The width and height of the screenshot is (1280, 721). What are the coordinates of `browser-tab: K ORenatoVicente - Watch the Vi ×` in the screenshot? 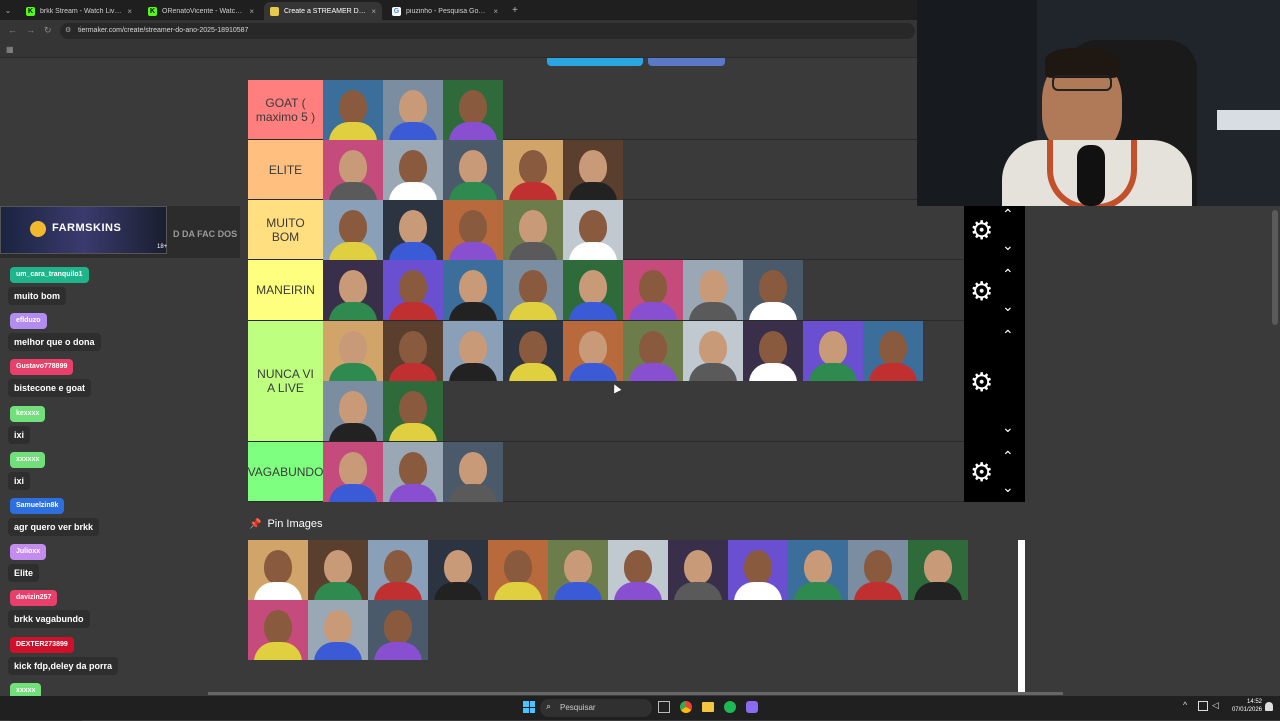 It's located at (201, 11).